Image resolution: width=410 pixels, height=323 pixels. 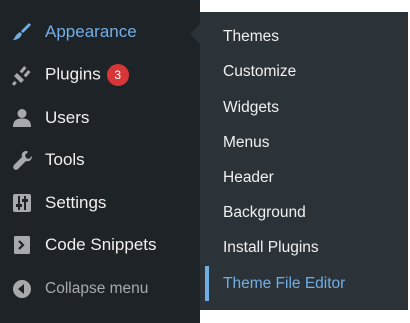 I want to click on submenu-pointer, so click(x=195, y=34).